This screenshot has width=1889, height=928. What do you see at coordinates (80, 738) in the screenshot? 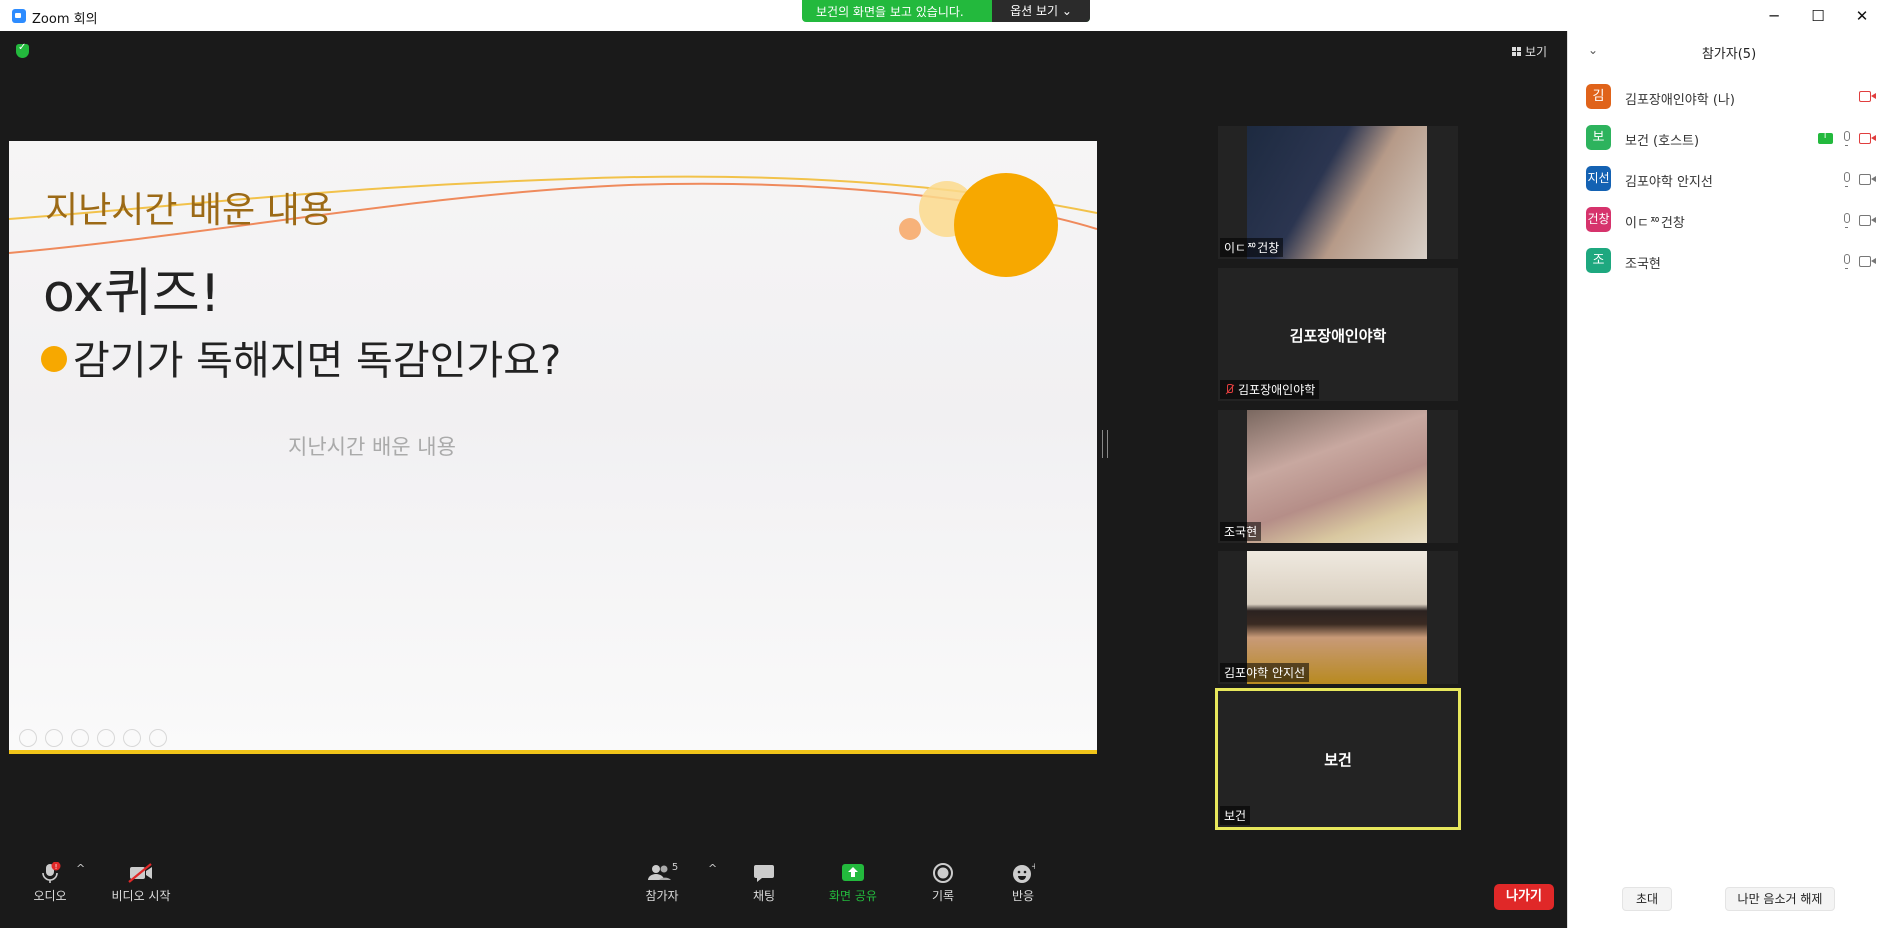
I see `pen-icon` at bounding box center [80, 738].